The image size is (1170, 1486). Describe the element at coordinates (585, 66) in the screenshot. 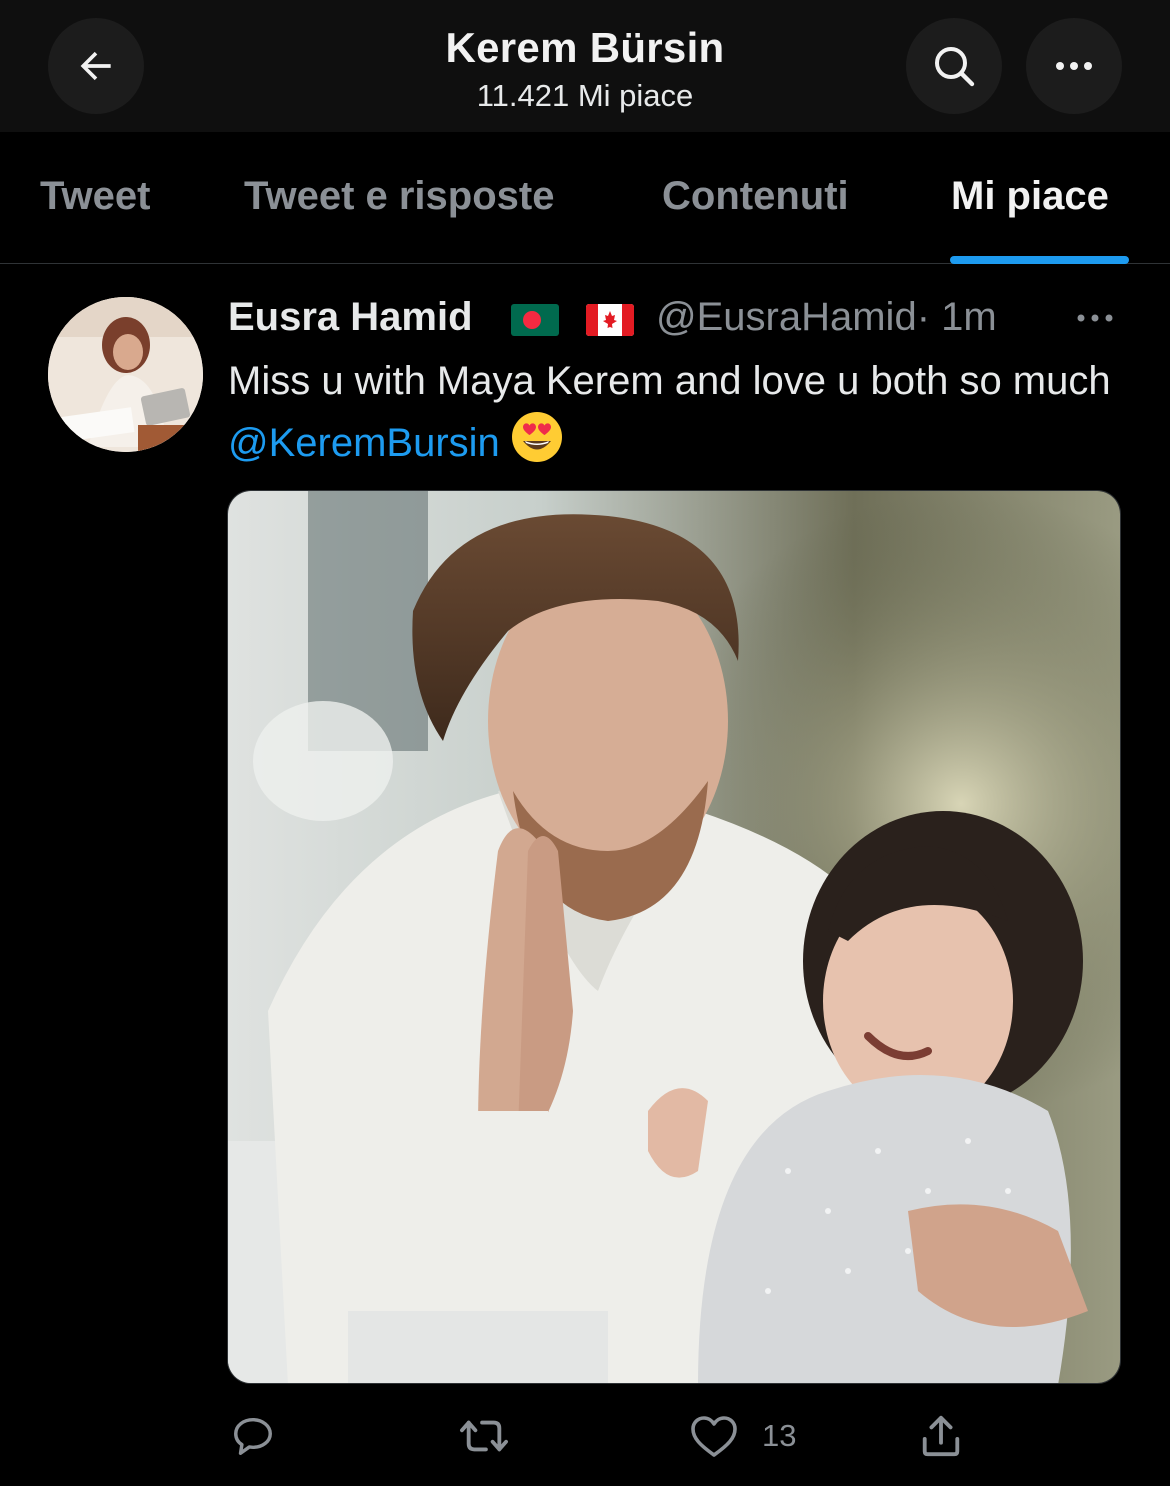

I see `profile-header: Kerem Bürsin 11.421 Mi piace` at that location.